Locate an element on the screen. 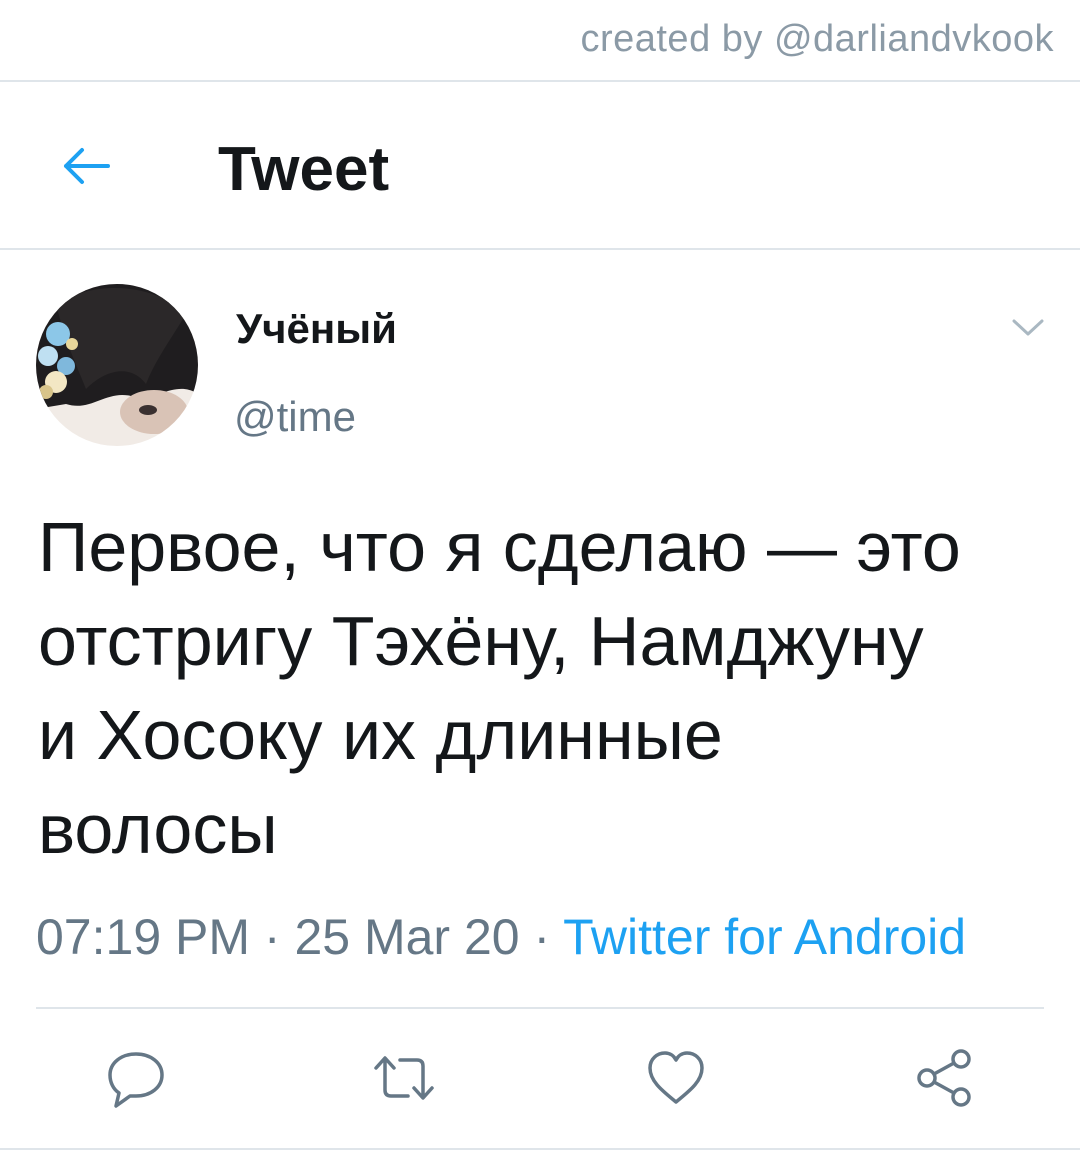  tweet-time: 07:19 PM is located at coordinates (143, 937).